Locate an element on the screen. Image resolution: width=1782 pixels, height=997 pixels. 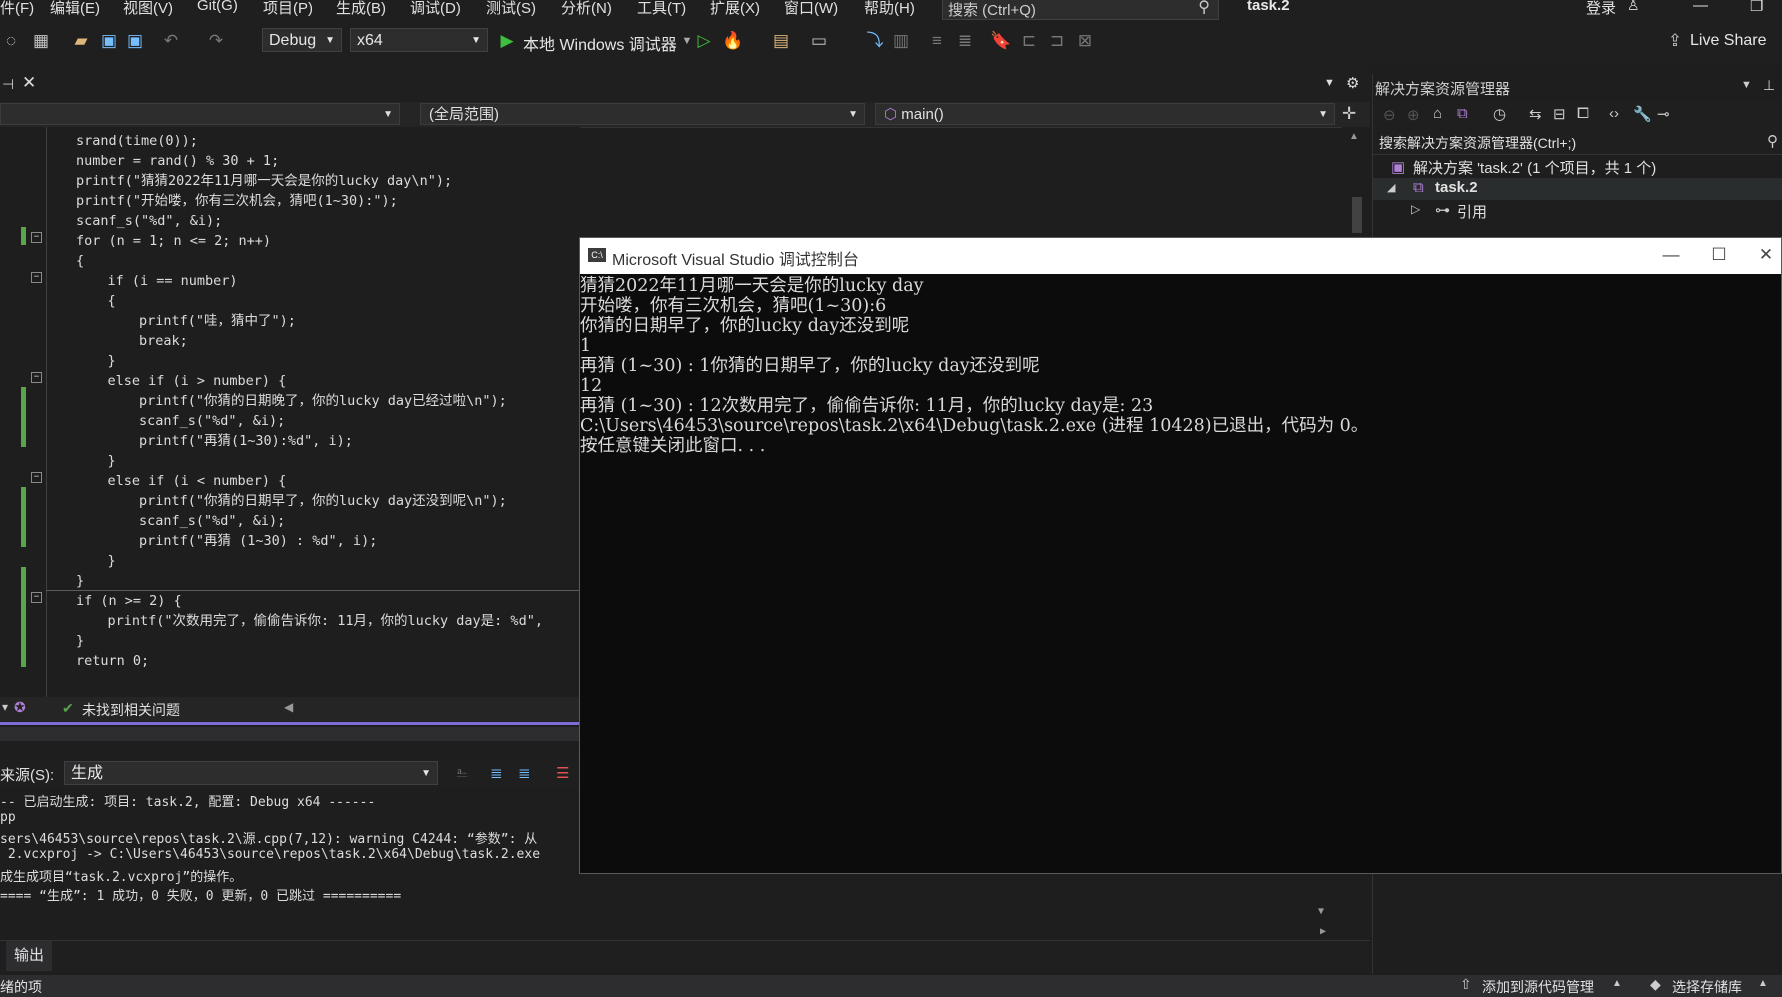
back-icon: ⊖ is located at coordinates (1389, 115).